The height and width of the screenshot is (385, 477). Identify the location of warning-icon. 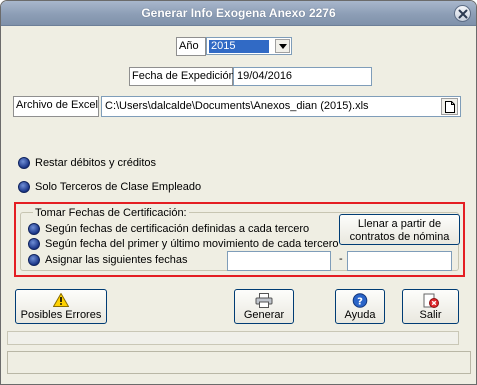
(61, 300).